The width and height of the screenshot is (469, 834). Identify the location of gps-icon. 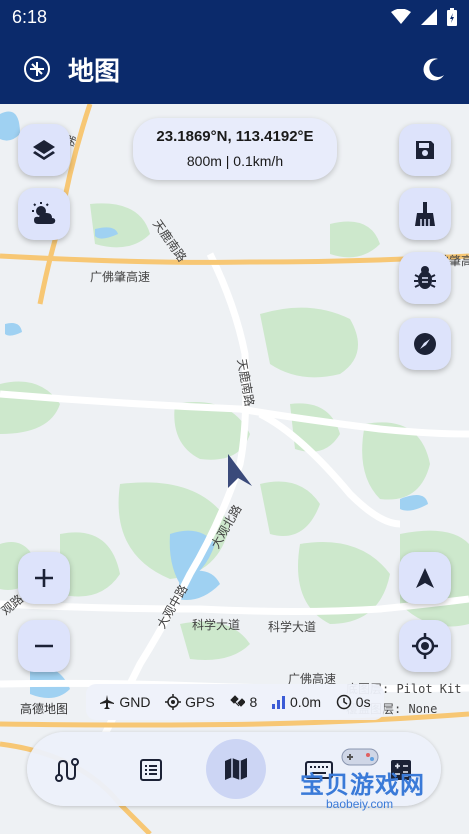
(173, 702).